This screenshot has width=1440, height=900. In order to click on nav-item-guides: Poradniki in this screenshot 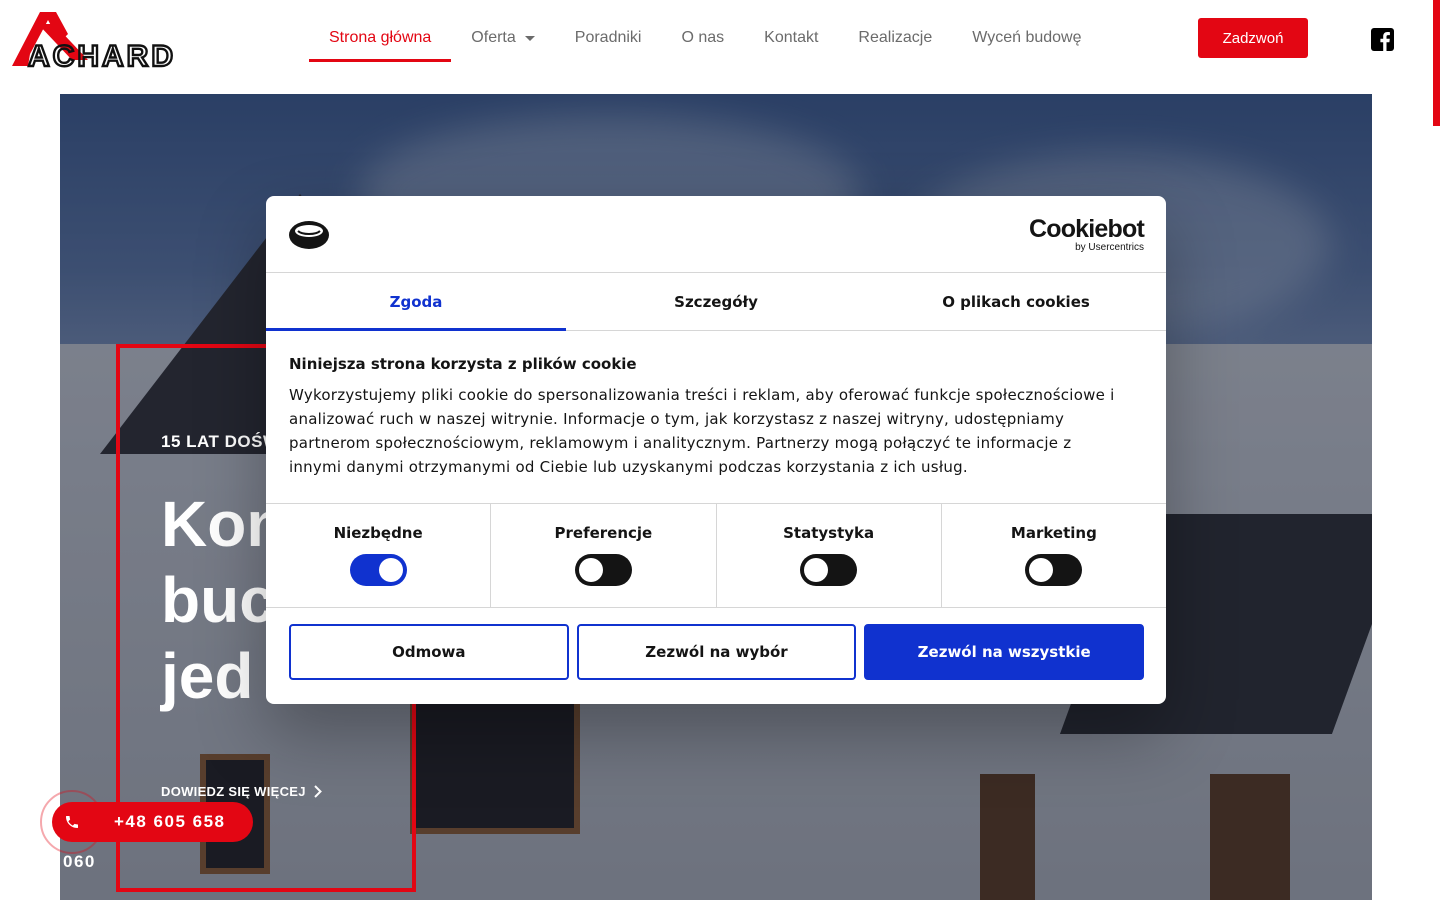, I will do `click(608, 38)`.